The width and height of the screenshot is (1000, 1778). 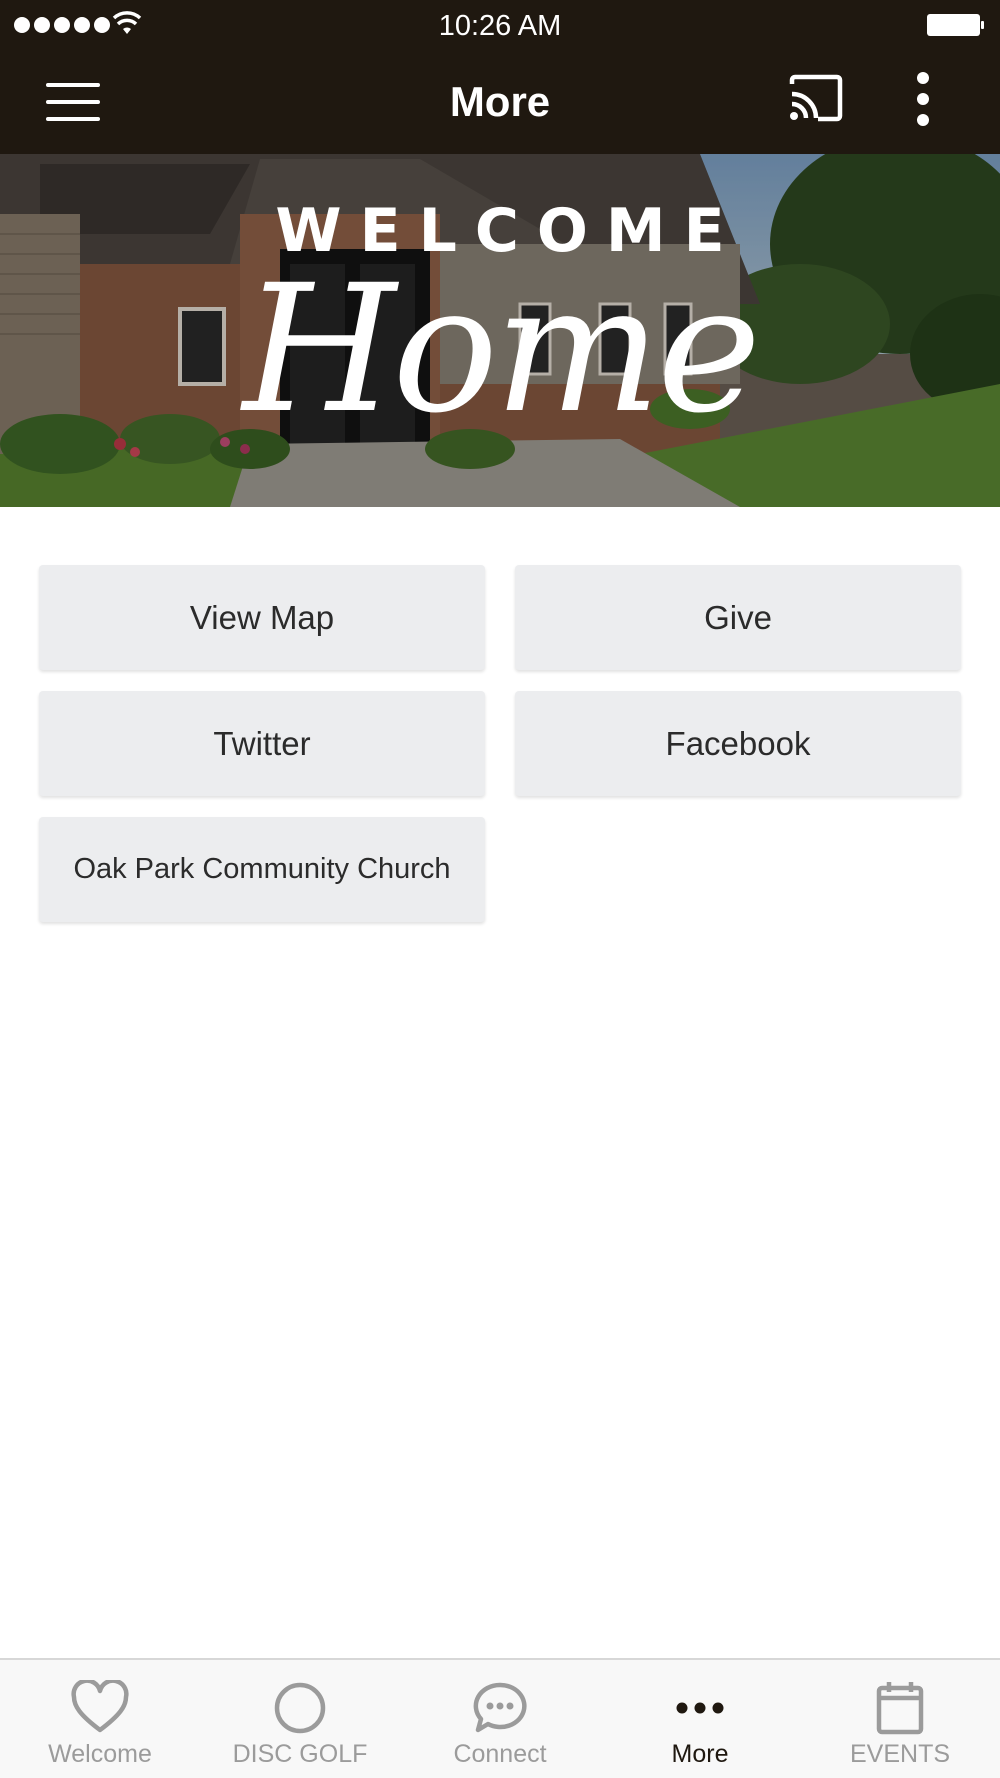 I want to click on tab-label: More, so click(x=700, y=1754).